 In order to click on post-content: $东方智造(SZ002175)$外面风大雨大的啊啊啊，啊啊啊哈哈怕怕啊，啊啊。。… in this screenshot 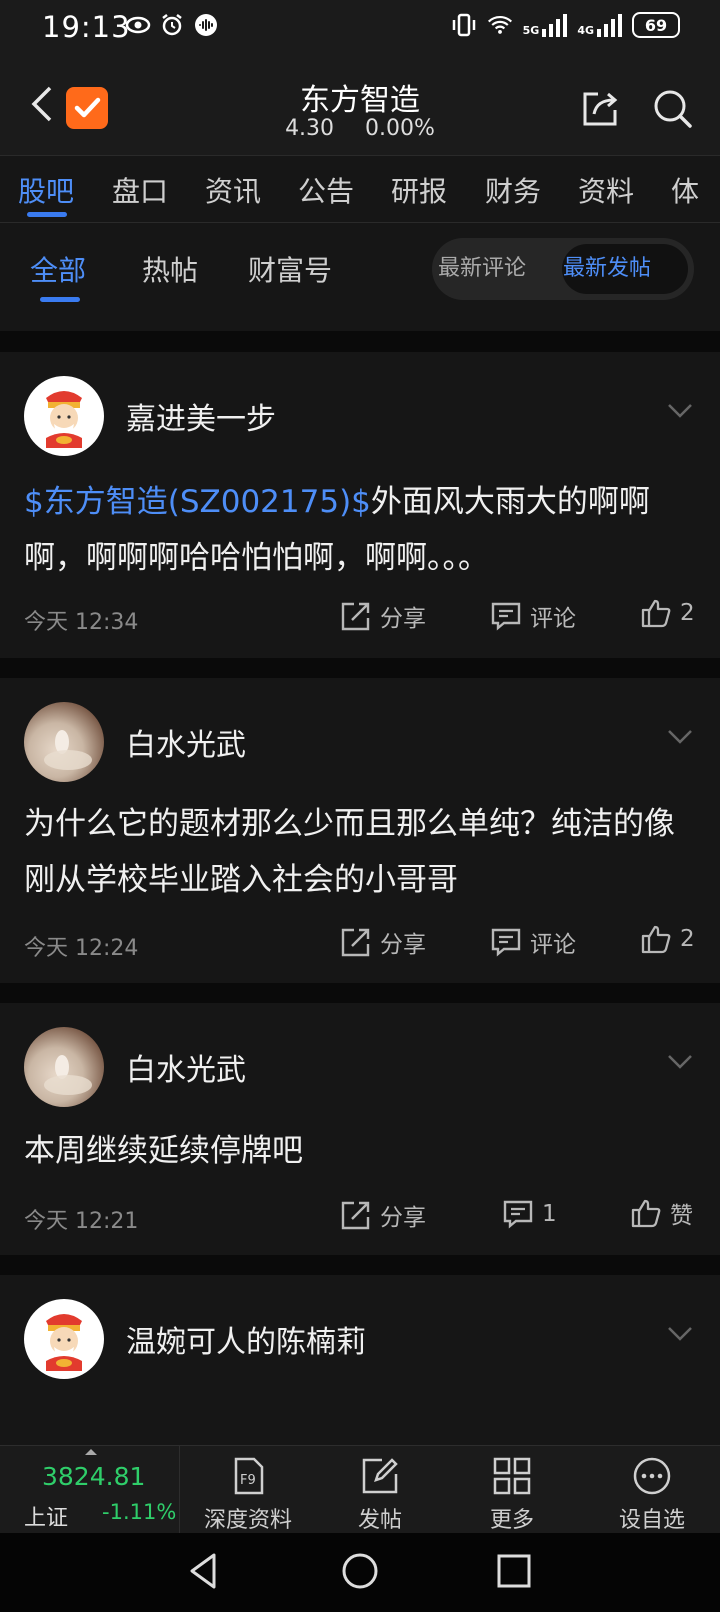, I will do `click(360, 530)`.